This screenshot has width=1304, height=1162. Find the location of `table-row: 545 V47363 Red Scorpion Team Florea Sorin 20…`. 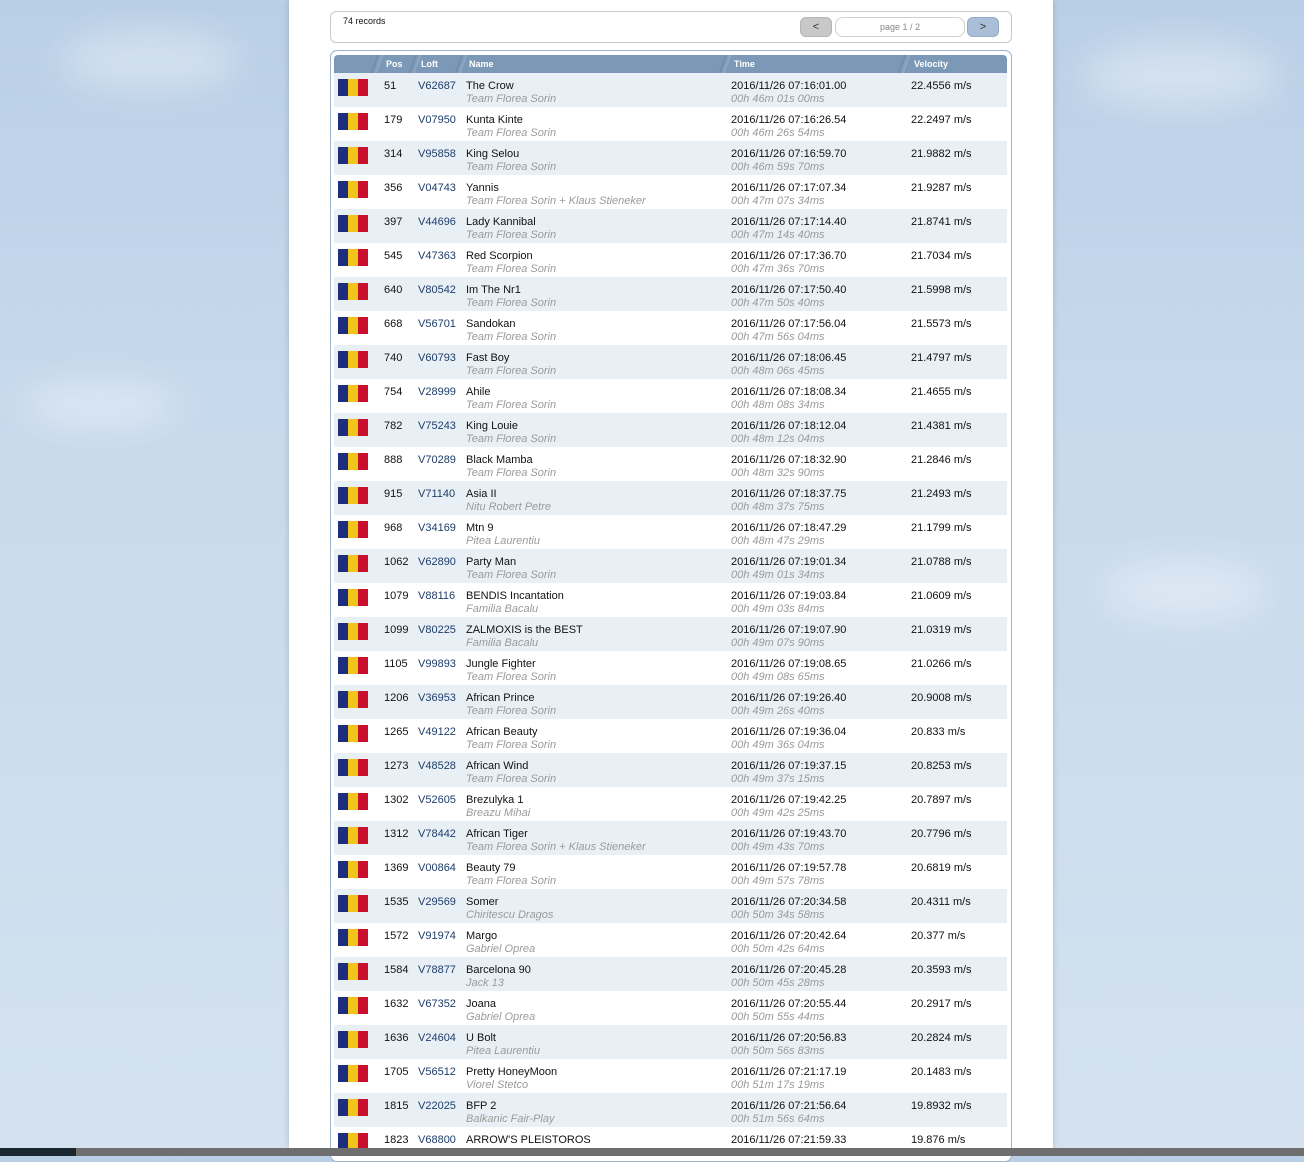

table-row: 545 V47363 Red Scorpion Team Florea Sorin 20… is located at coordinates (670, 260).